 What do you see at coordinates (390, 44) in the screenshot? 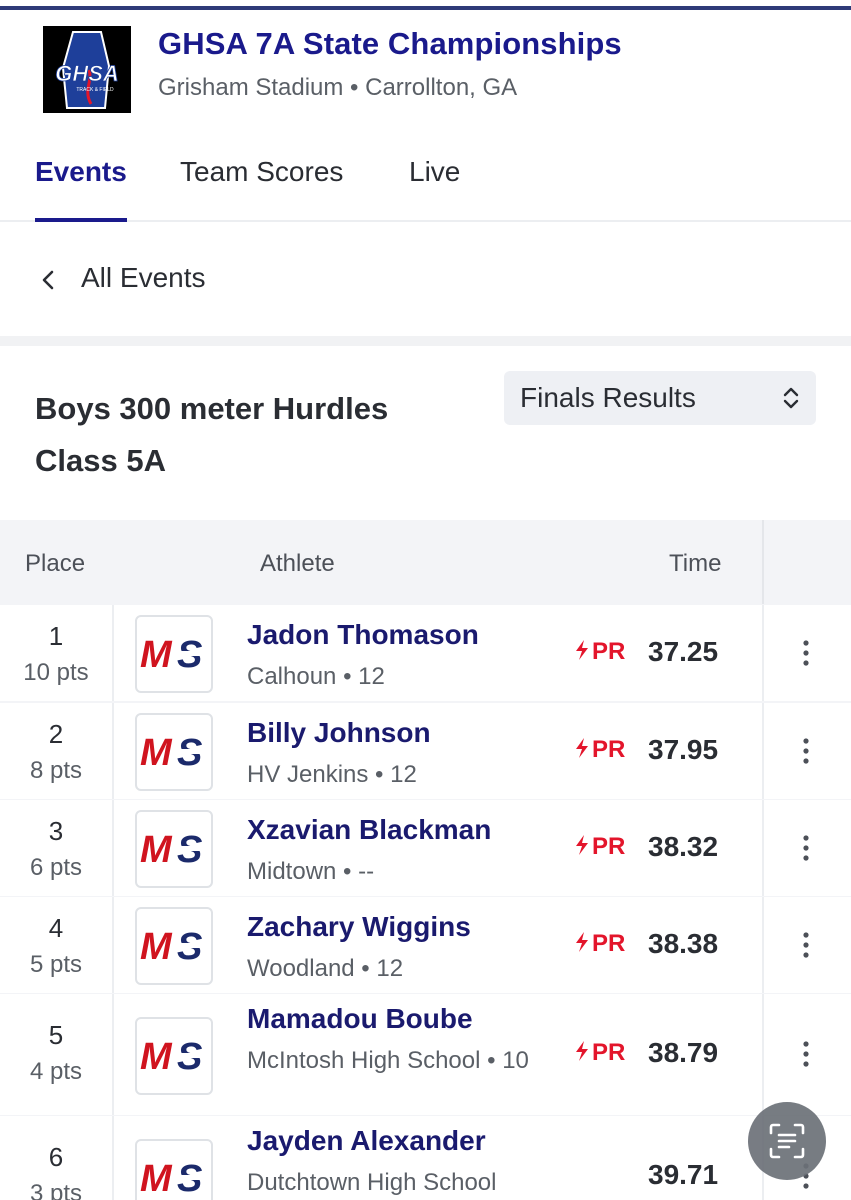
I see `meet-title: GHSA 7A State Championships` at bounding box center [390, 44].